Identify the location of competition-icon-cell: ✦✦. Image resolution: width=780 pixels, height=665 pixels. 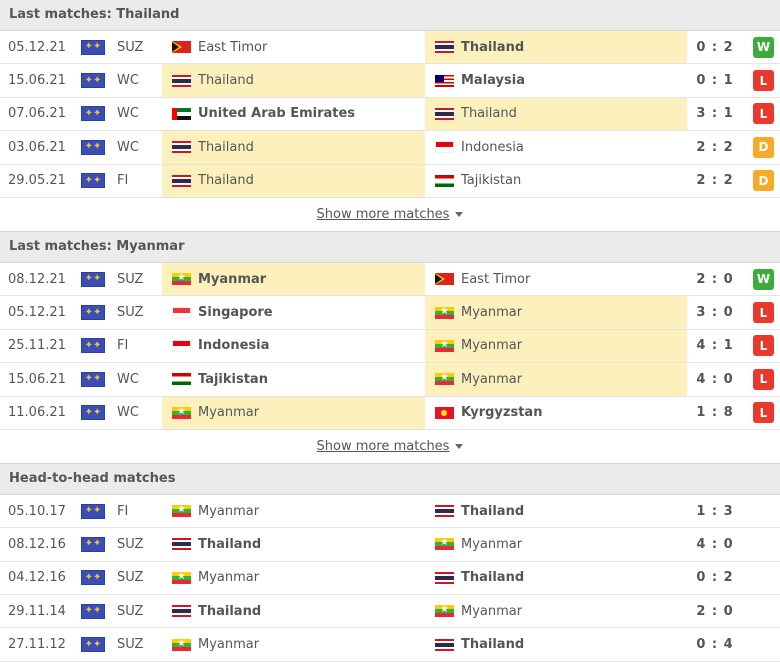
(93, 80).